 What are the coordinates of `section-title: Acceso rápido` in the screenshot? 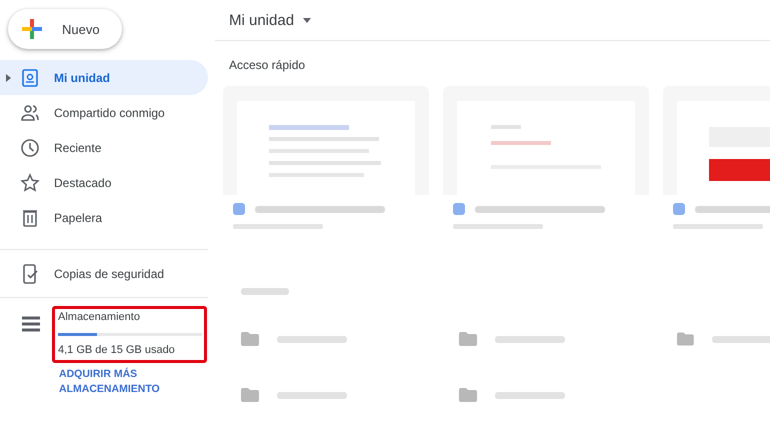 It's located at (267, 65).